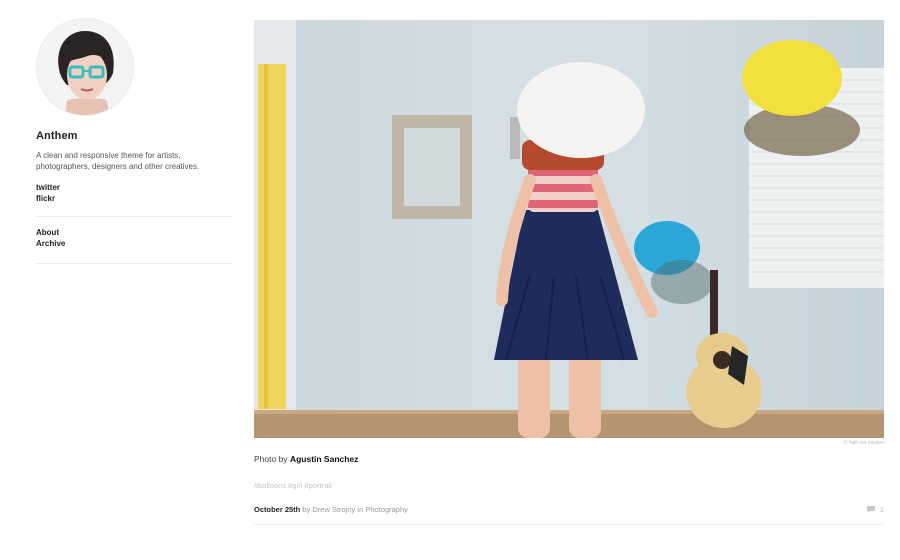 Image resolution: width=900 pixels, height=560 pixels. I want to click on photo-caption: Photo by Agustin Sanchez, so click(569, 459).